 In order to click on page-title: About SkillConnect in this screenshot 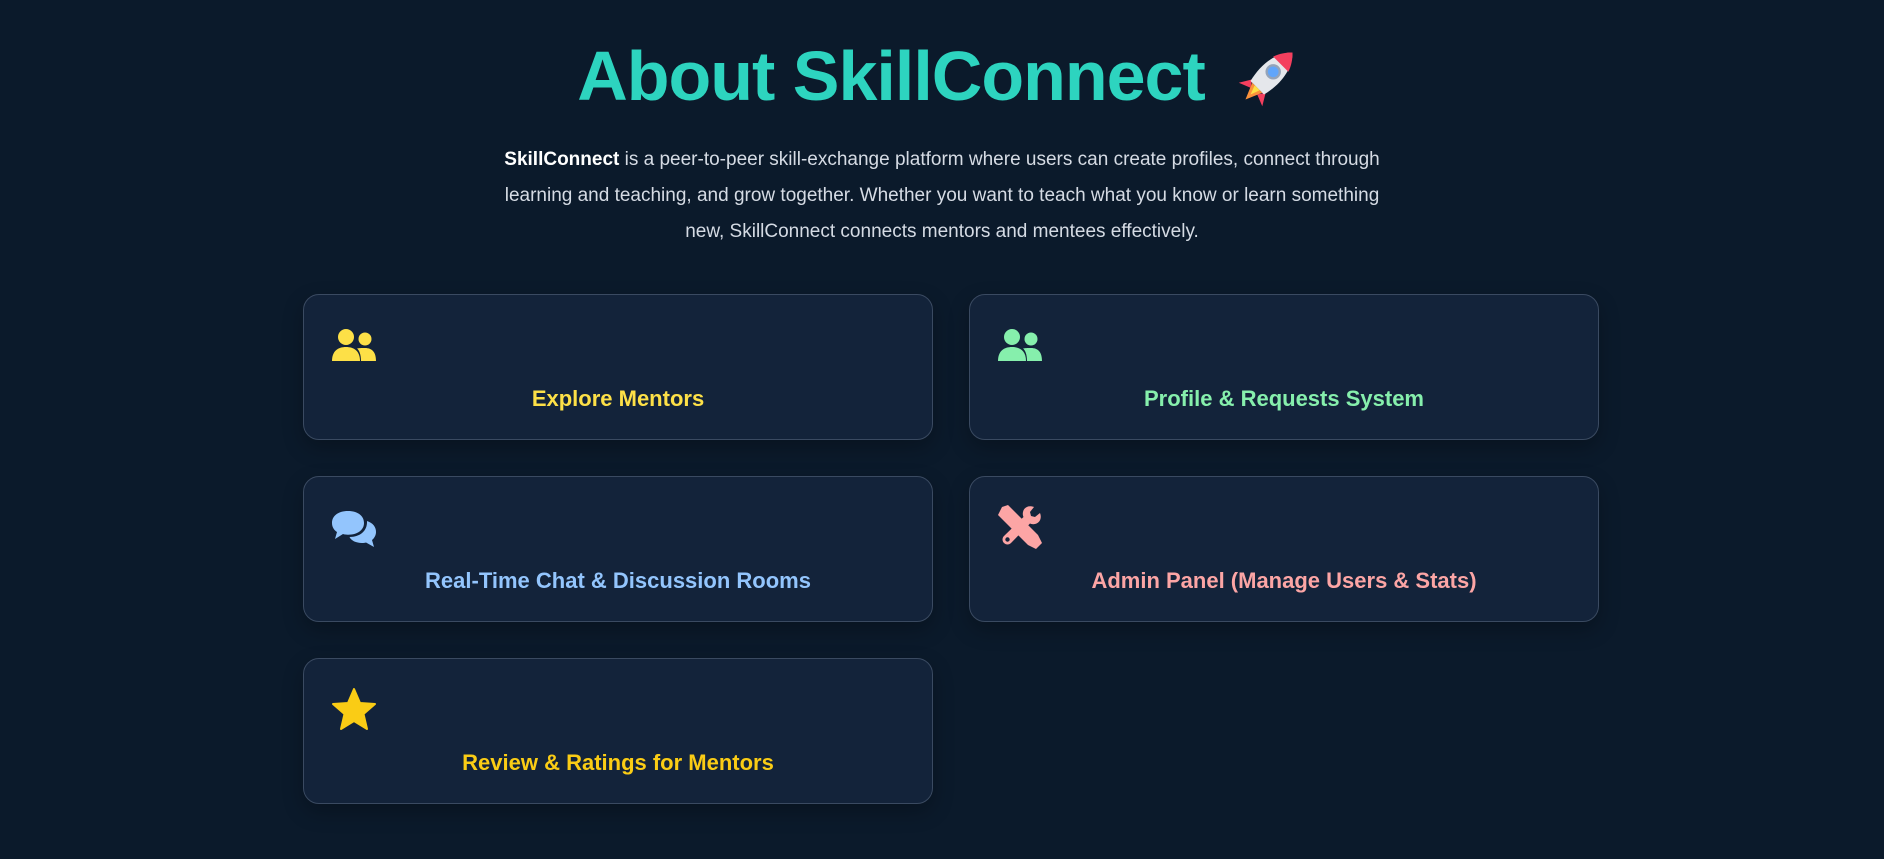, I will do `click(942, 76)`.